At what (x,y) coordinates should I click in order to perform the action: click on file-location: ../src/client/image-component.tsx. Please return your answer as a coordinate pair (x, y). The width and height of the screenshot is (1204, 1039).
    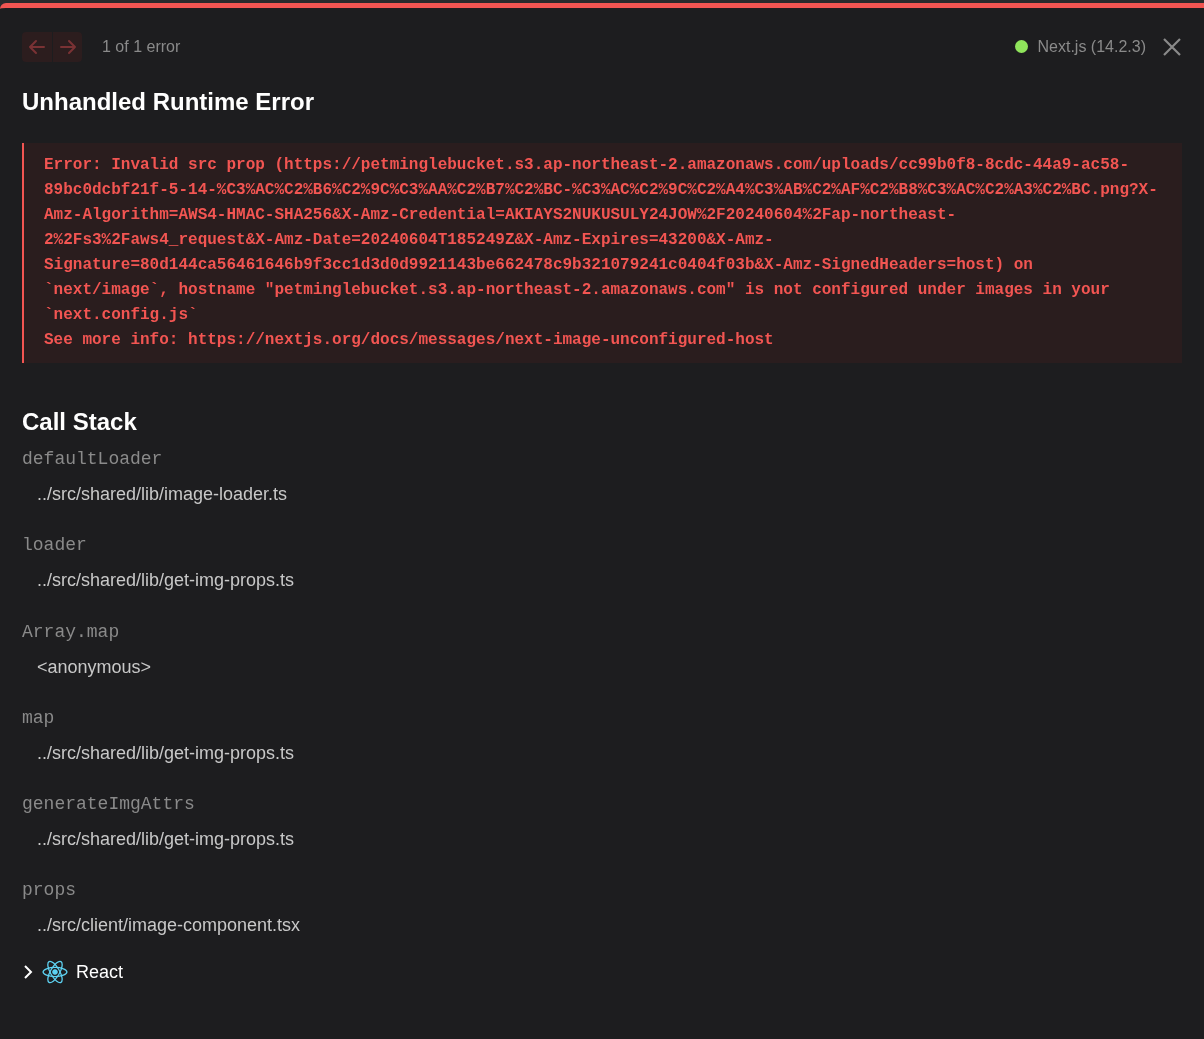
    Looking at the image, I should click on (169, 925).